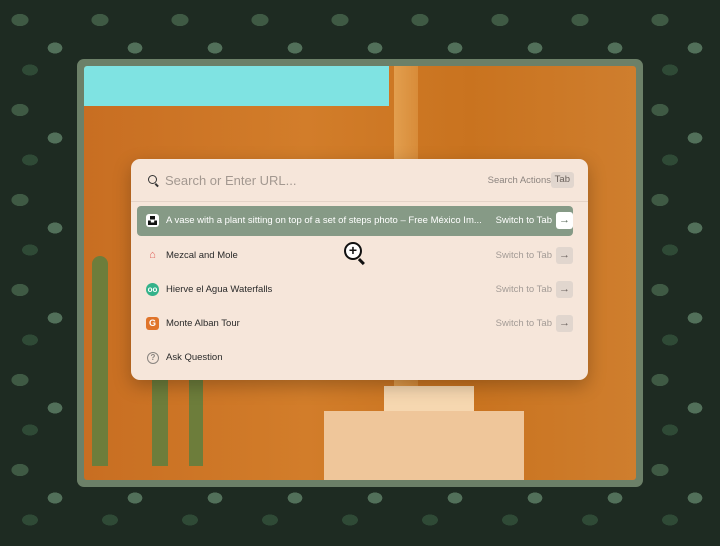  What do you see at coordinates (353, 251) in the screenshot?
I see `zoom-cursor-icon` at bounding box center [353, 251].